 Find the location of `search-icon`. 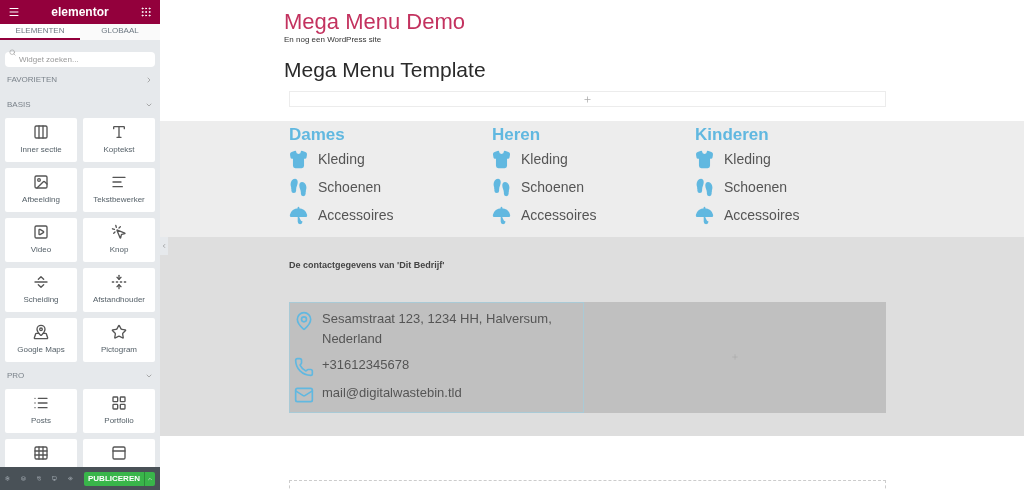

search-icon is located at coordinates (12, 52).